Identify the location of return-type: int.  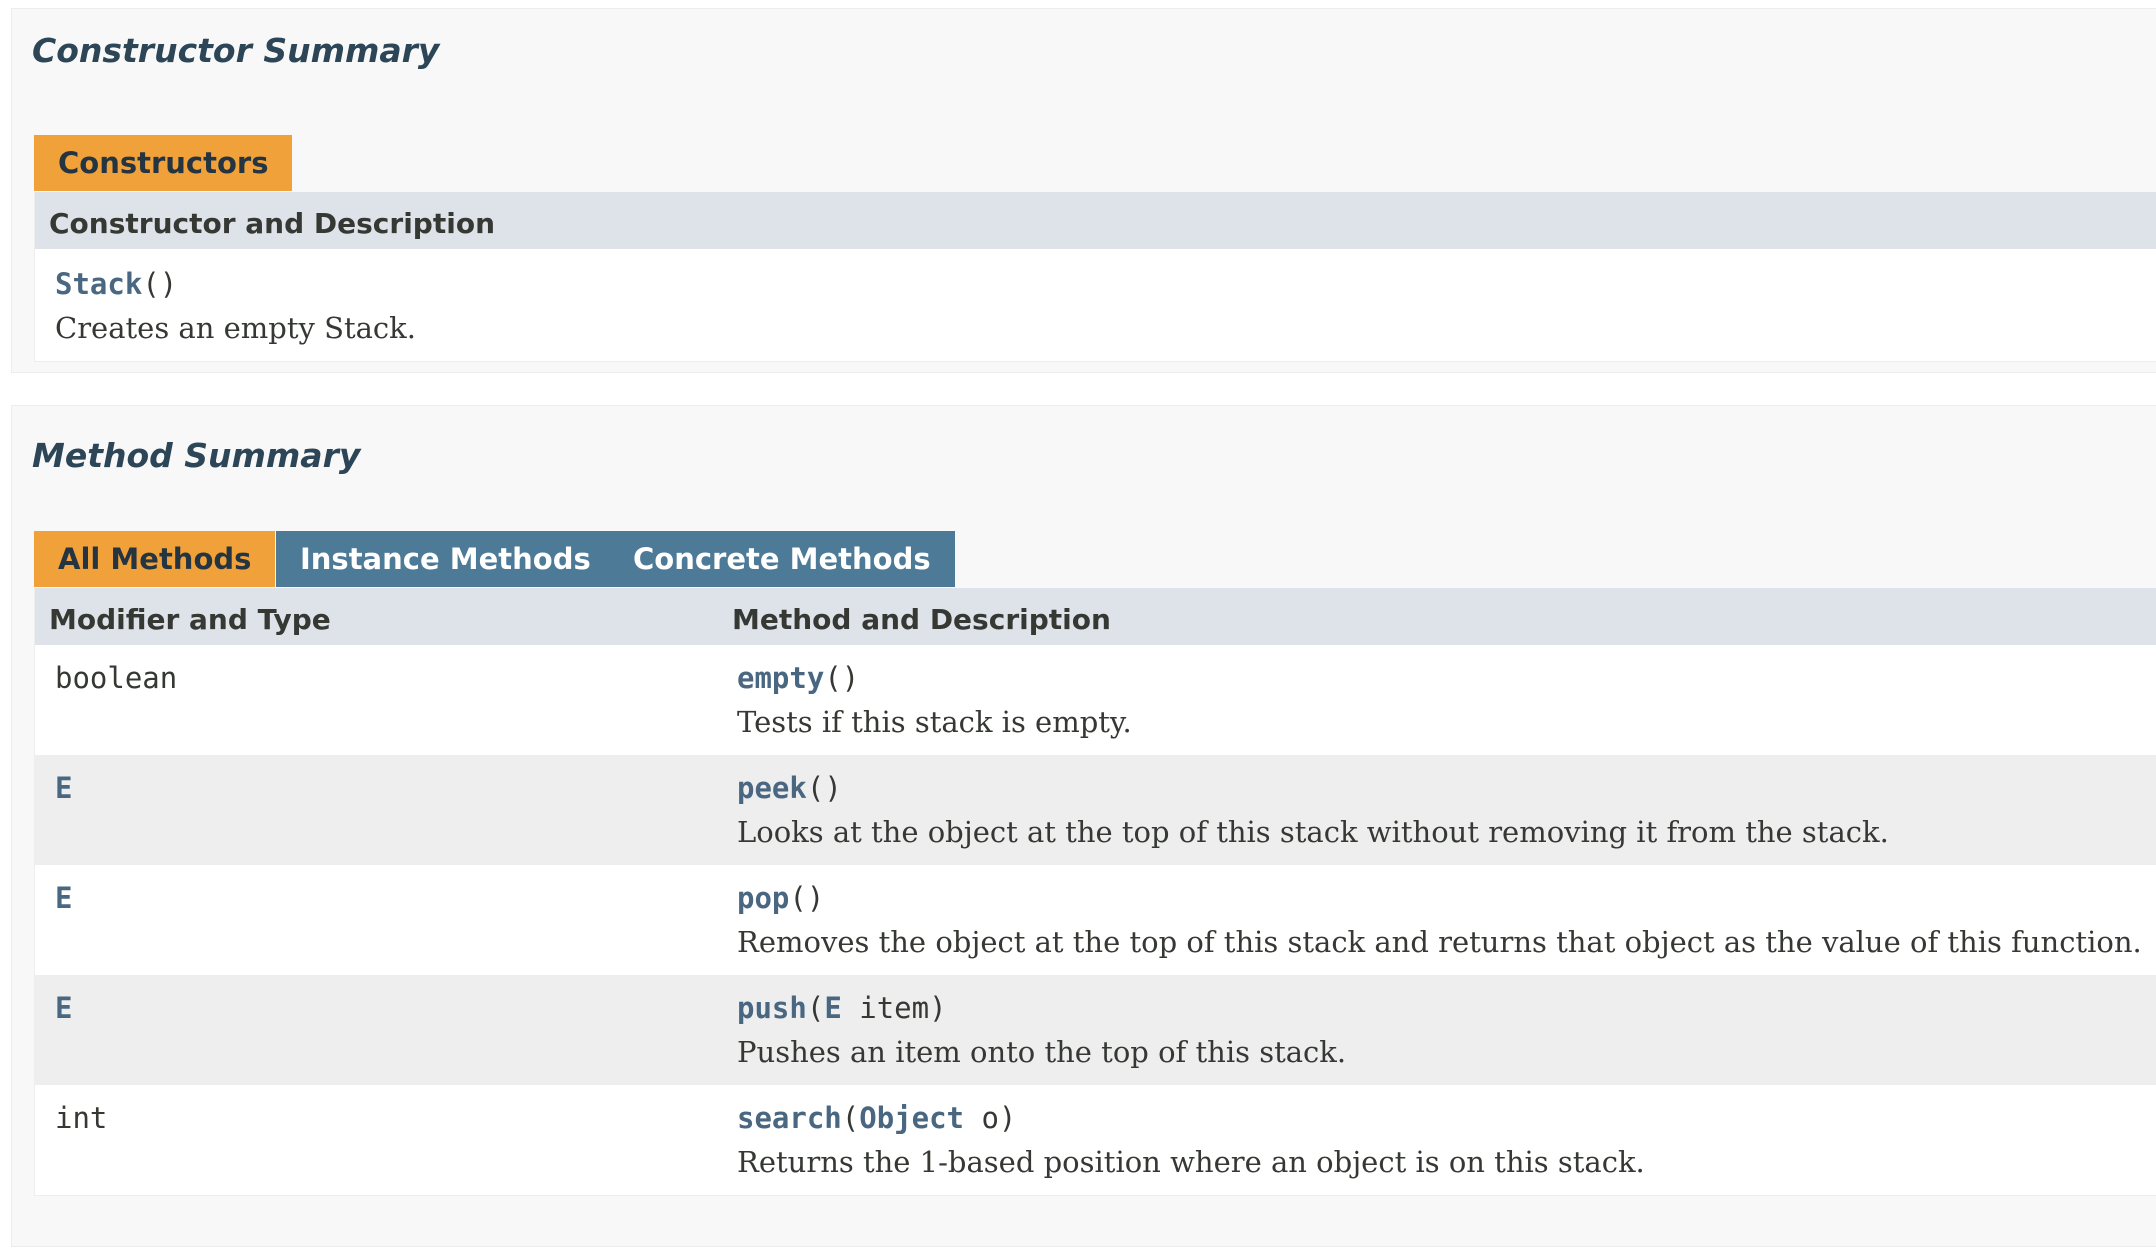
(81, 1118).